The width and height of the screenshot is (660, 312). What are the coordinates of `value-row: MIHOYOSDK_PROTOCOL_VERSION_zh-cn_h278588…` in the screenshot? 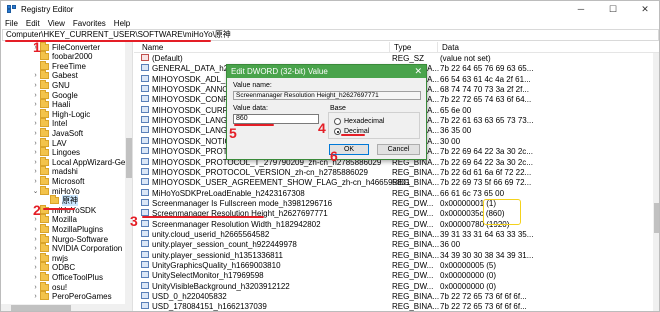 It's located at (396, 172).